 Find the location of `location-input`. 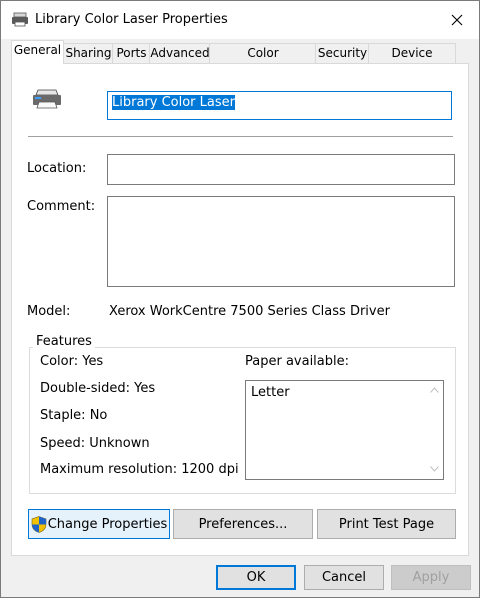

location-input is located at coordinates (281, 169).